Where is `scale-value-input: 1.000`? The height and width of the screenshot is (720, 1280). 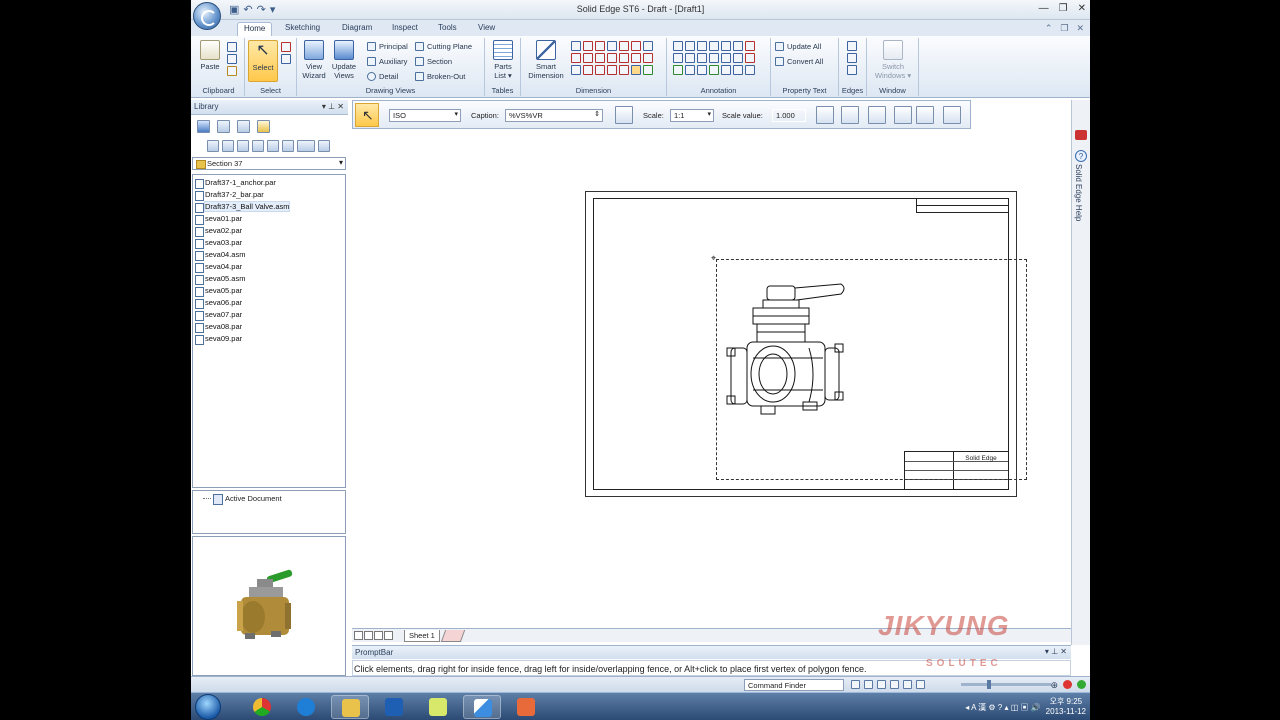
scale-value-input: 1.000 is located at coordinates (789, 115).